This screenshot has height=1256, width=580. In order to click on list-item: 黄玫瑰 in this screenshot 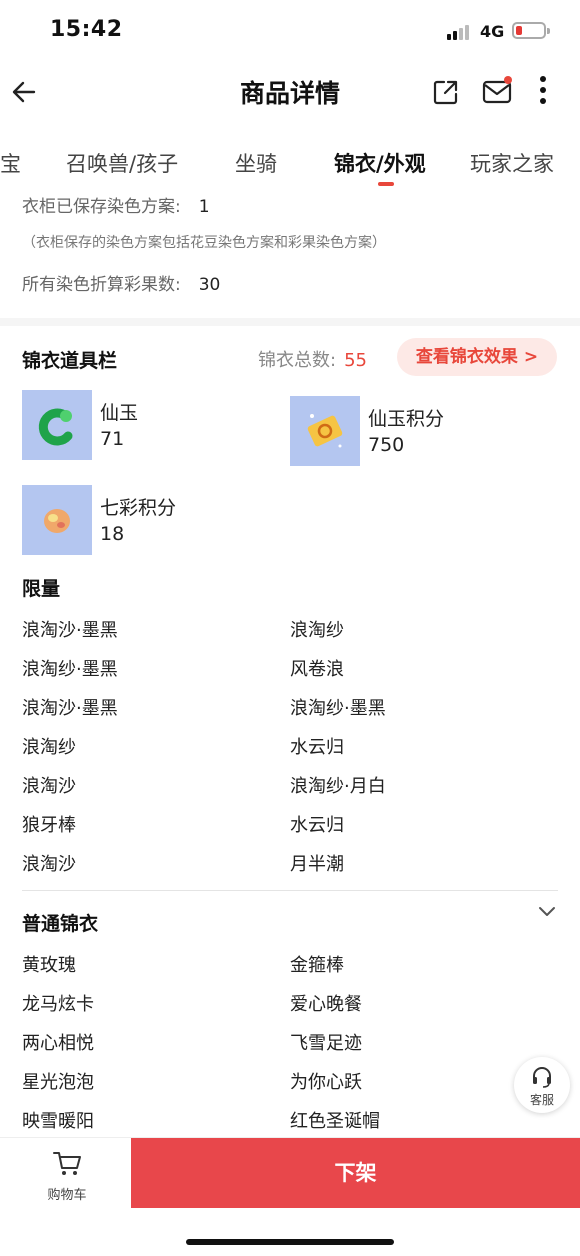, I will do `click(49, 965)`.